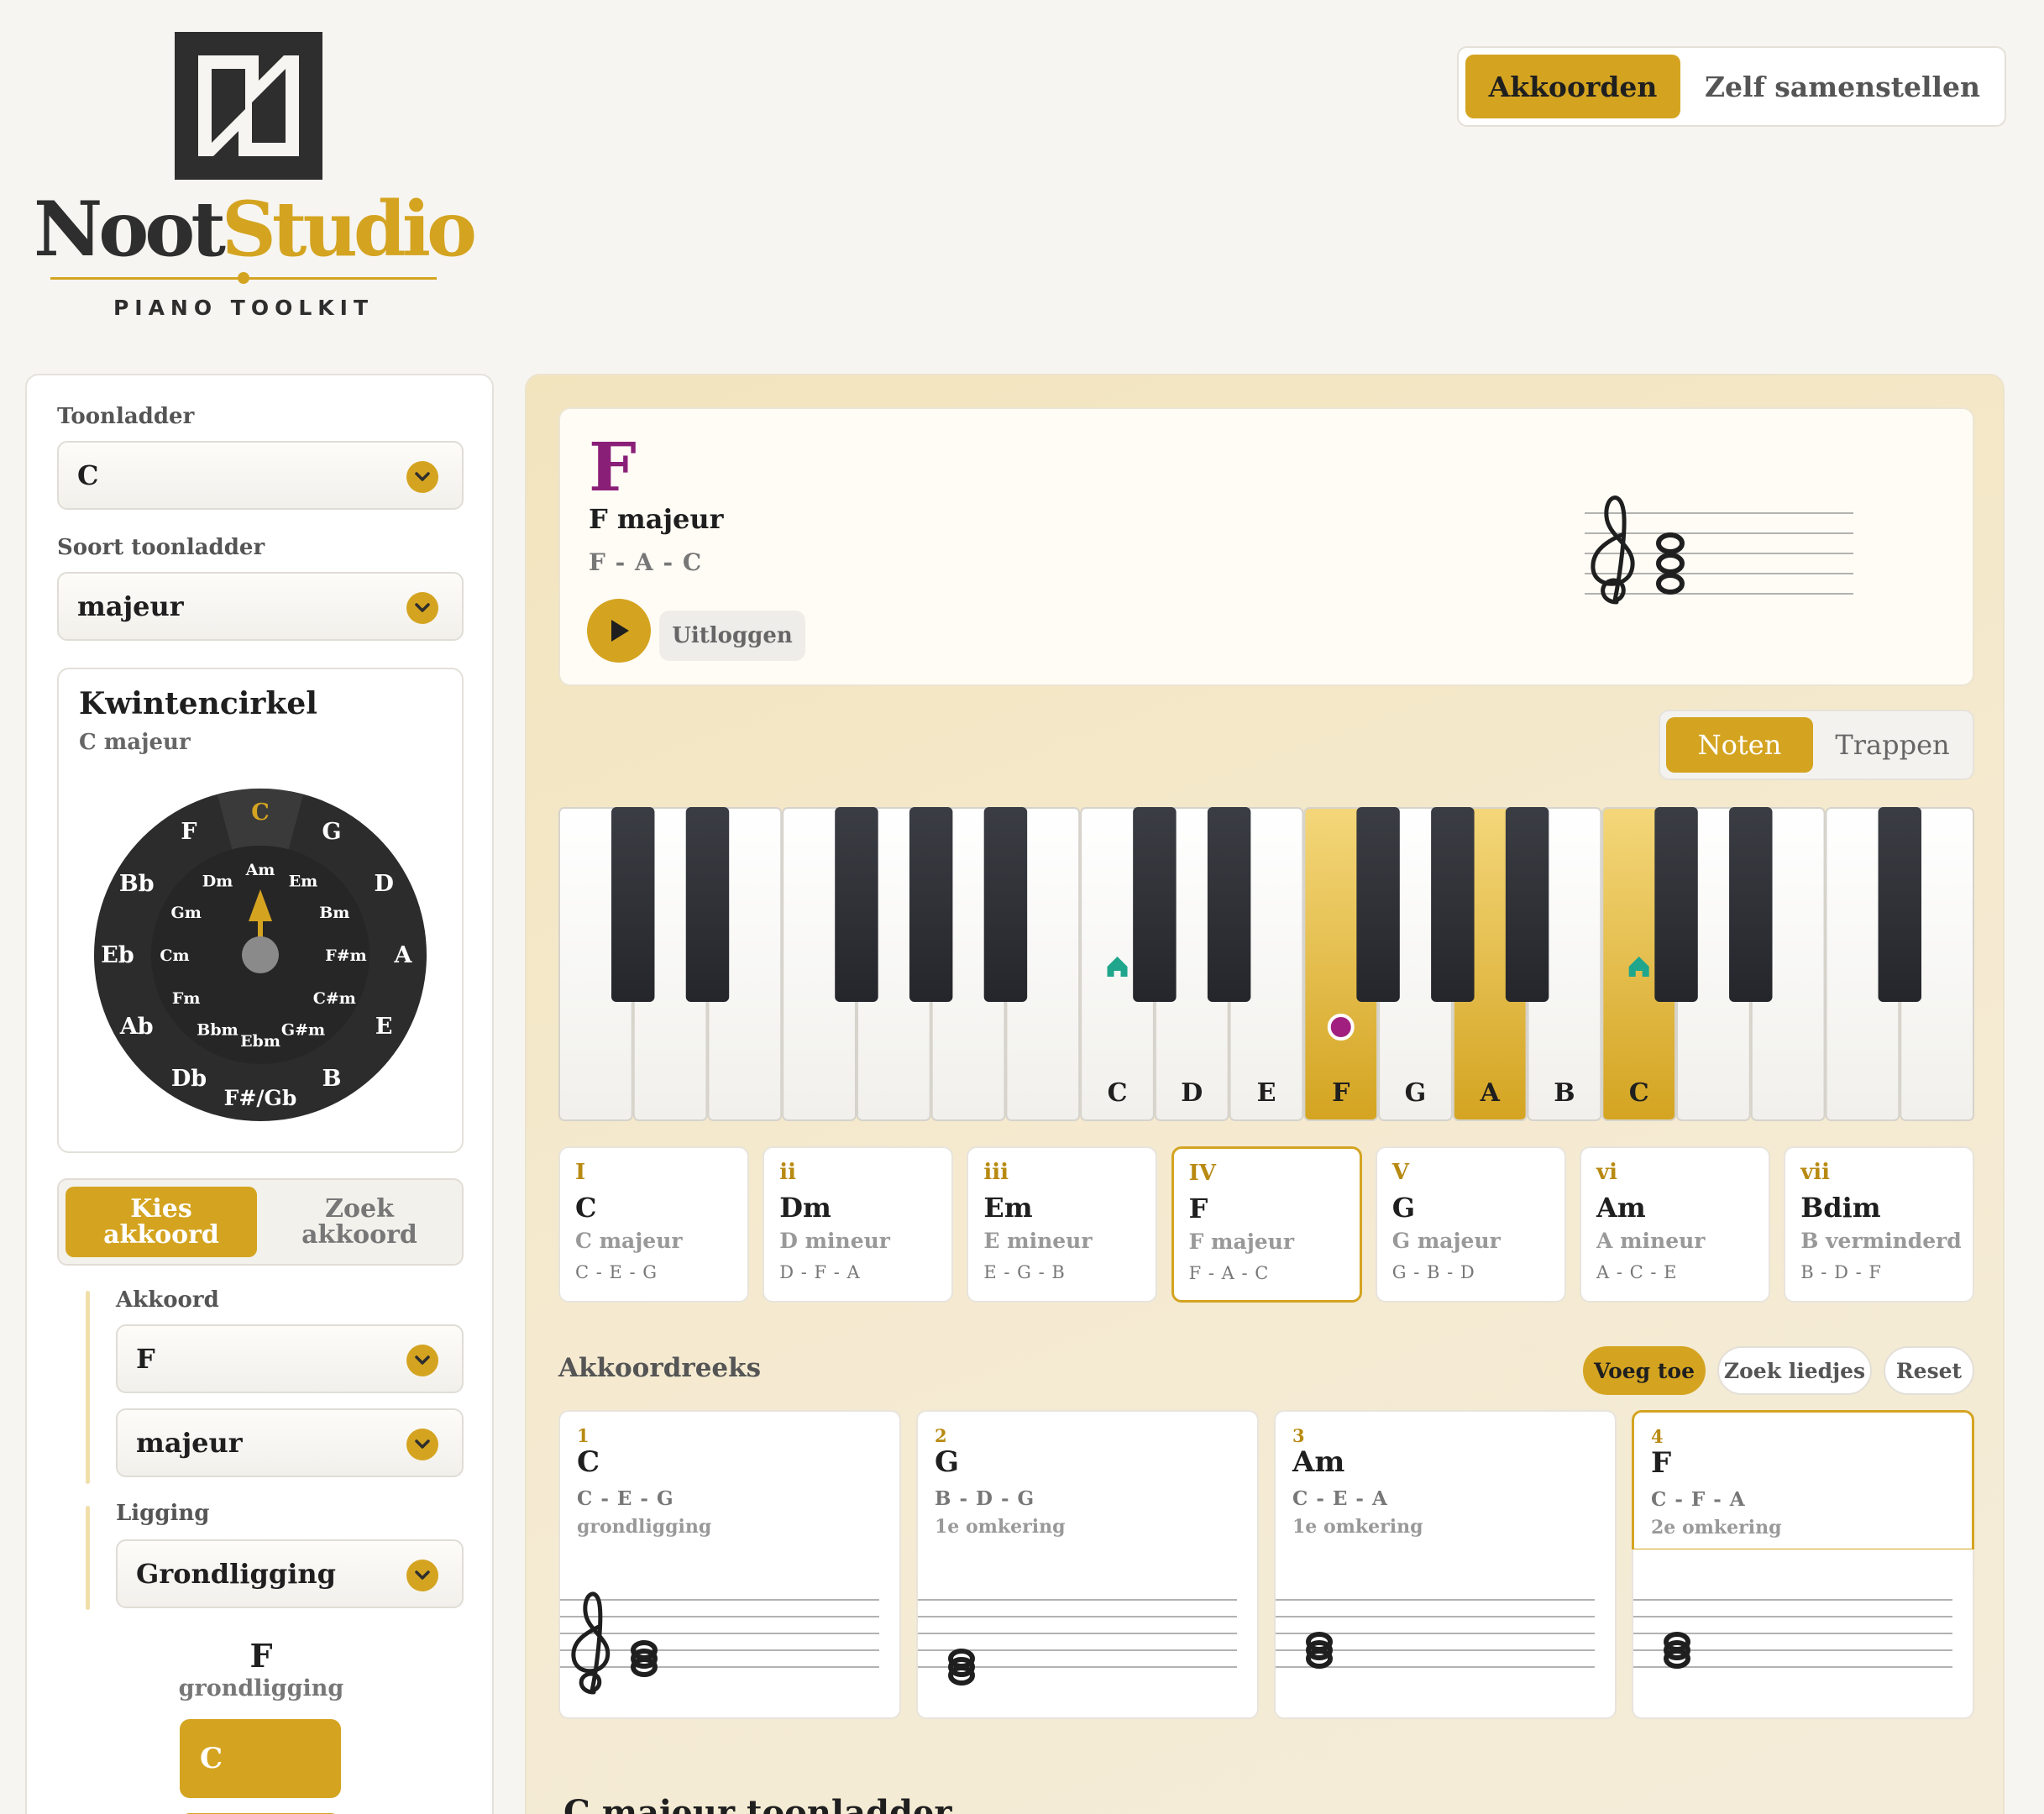 The height and width of the screenshot is (1814, 2044). I want to click on circle-minor-fsharpm: F#m, so click(346, 955).